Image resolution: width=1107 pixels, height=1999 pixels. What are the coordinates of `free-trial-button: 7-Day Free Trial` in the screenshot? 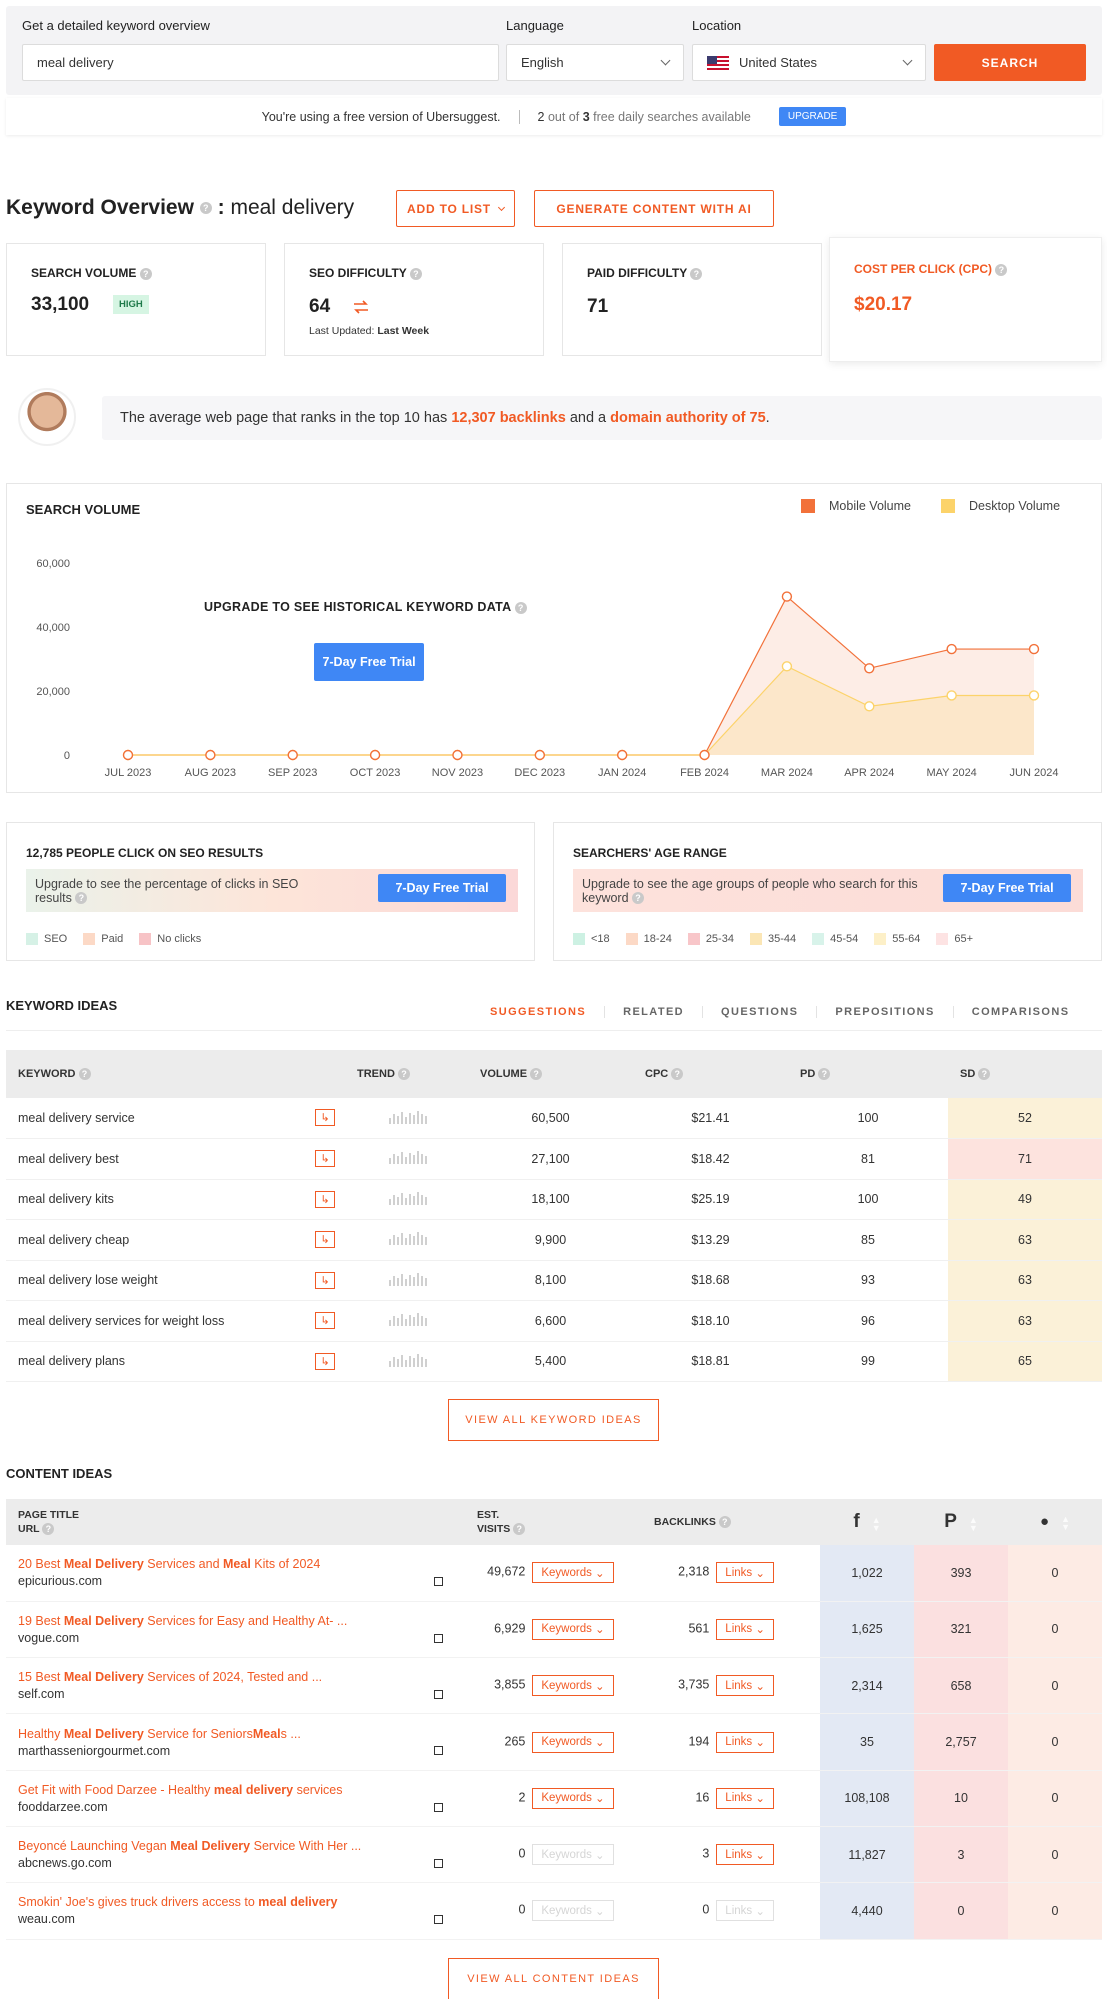 It's located at (369, 662).